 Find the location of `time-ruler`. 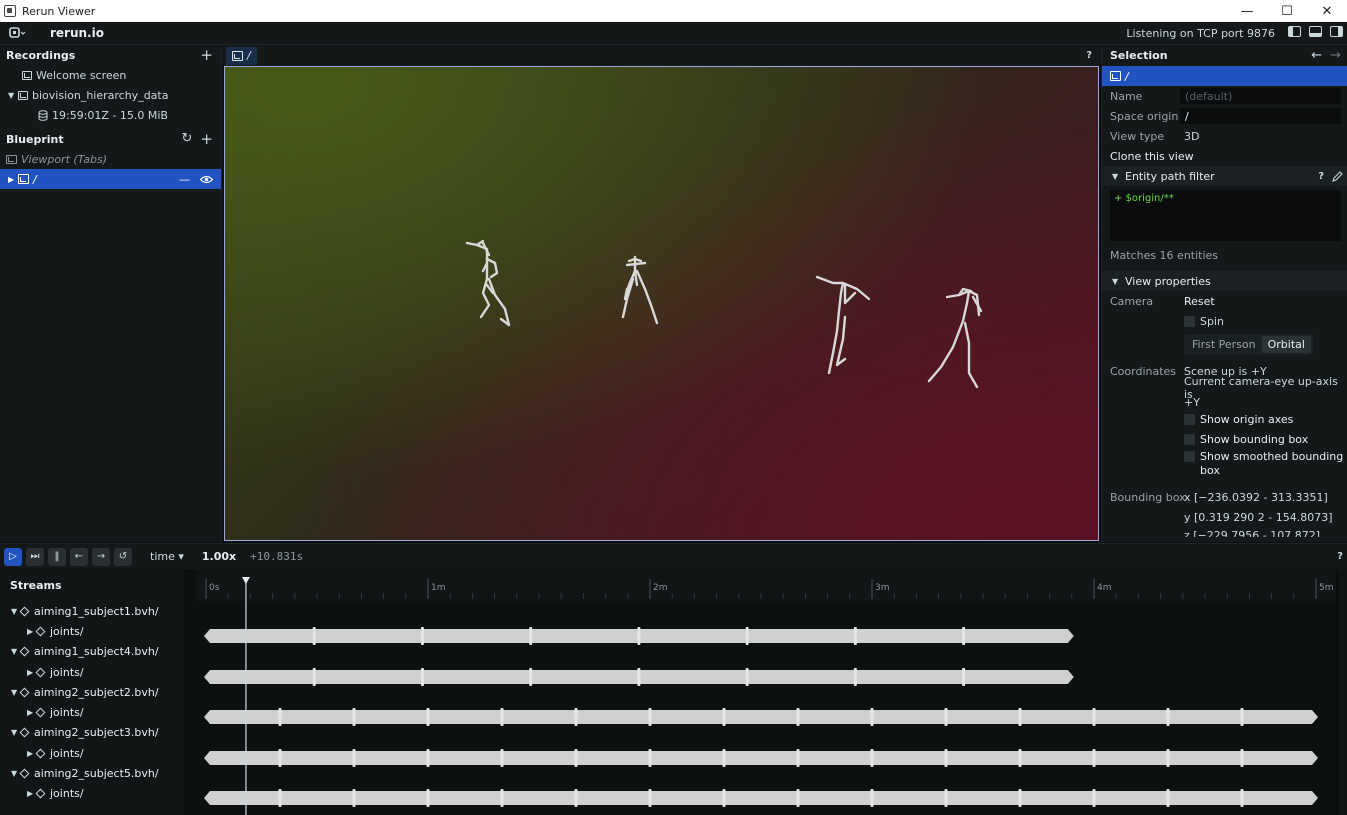

time-ruler is located at coordinates (766, 585).